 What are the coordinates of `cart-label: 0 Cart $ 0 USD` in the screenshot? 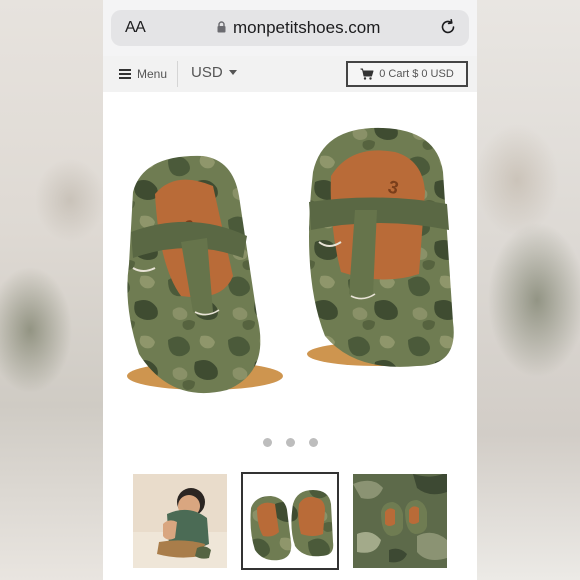 It's located at (416, 74).